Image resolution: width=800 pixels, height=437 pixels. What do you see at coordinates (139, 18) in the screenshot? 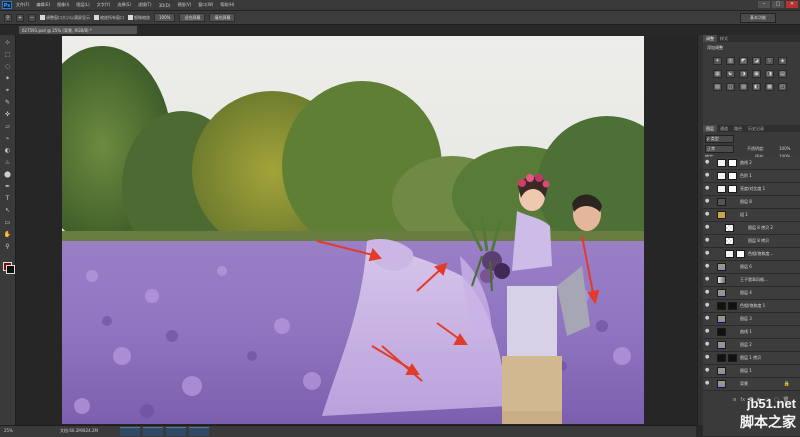
I see `scrubby-zoom-checkbox: 细微缩放` at bounding box center [139, 18].